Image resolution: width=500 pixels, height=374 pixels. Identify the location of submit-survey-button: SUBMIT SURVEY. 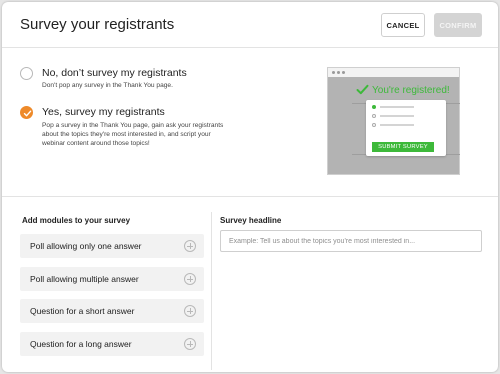
(403, 147).